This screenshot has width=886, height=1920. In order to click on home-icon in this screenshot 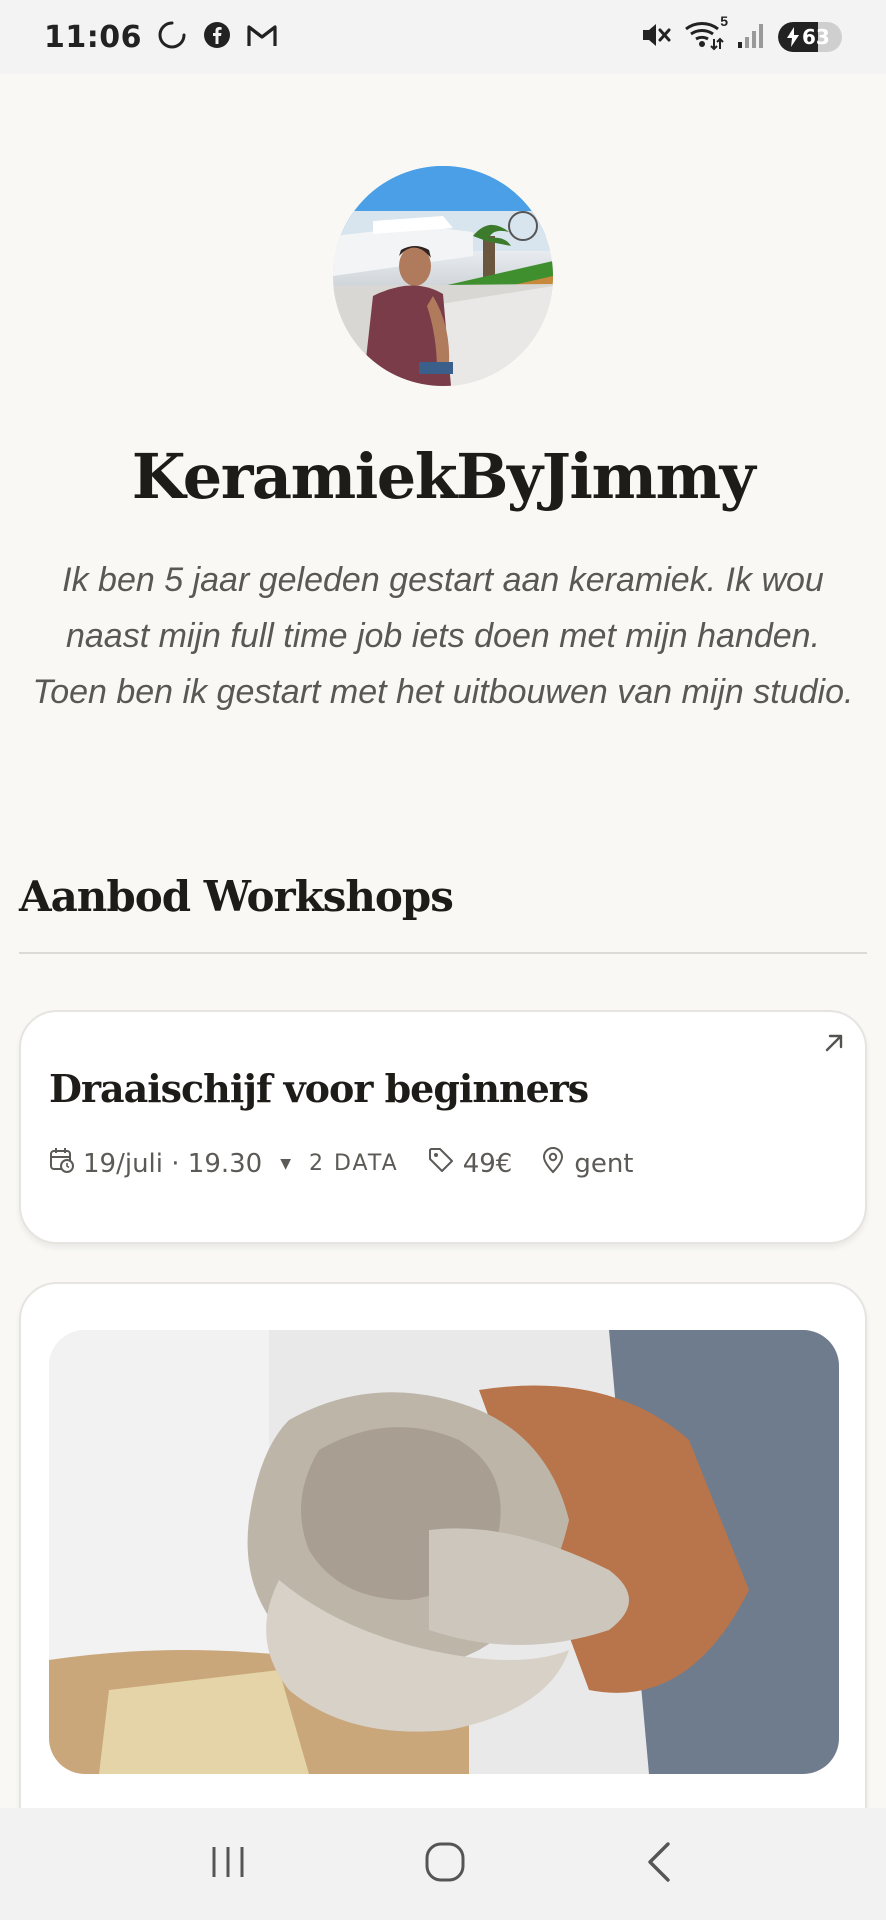, I will do `click(445, 1864)`.